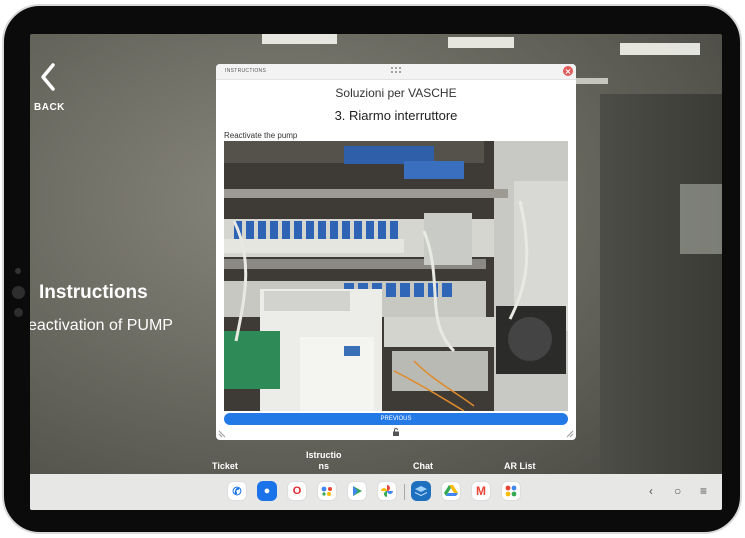 The image size is (745, 538). Describe the element at coordinates (324, 455) in the screenshot. I see `menu-instructions-line1: Istructio` at that location.